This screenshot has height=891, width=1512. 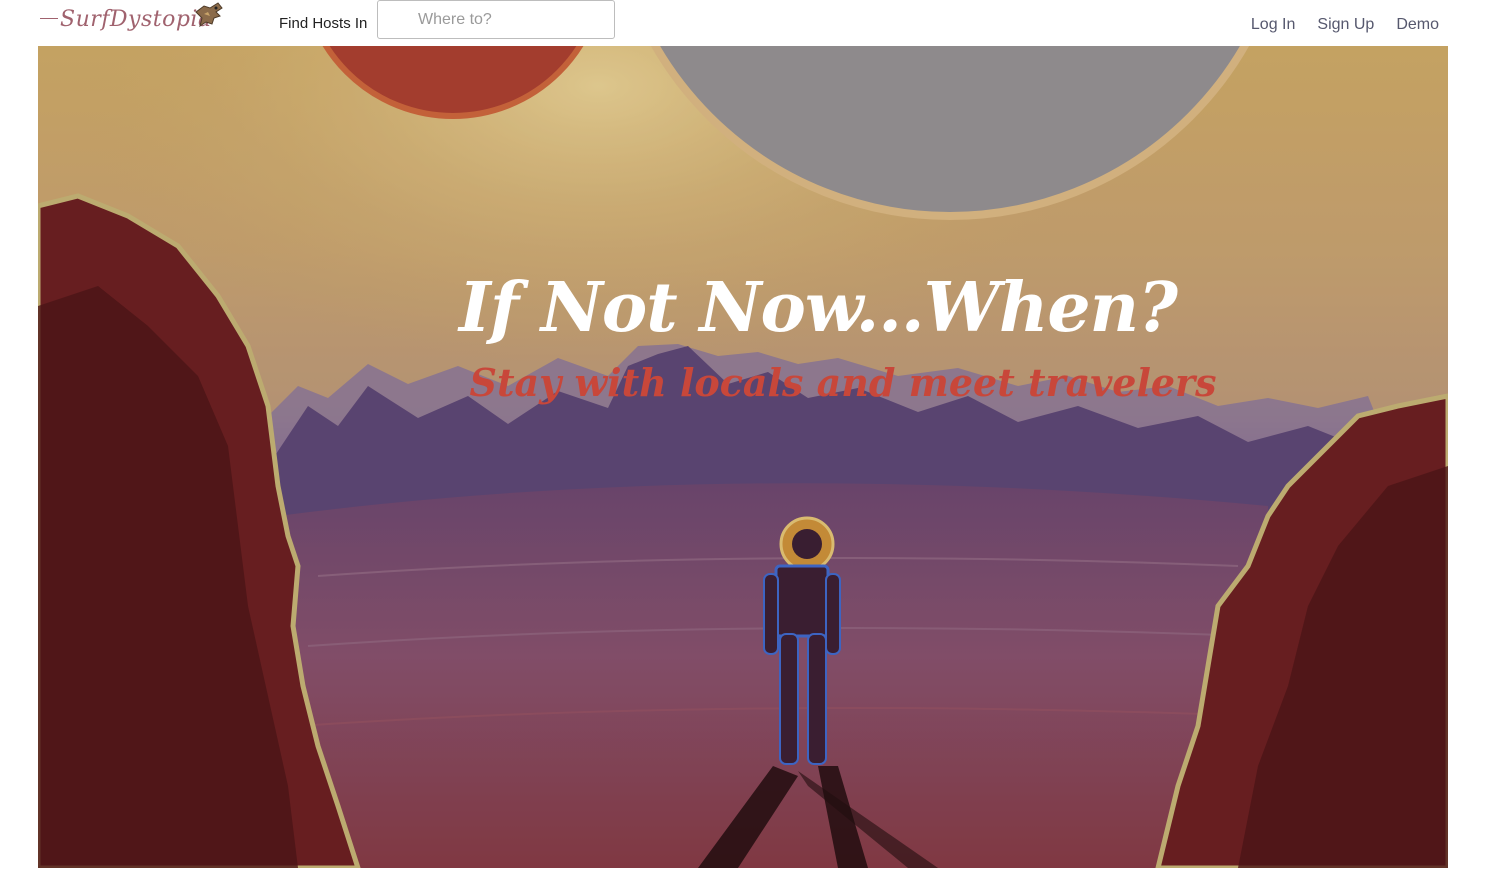 I want to click on signup-link: Sign Up, so click(x=1345, y=25).